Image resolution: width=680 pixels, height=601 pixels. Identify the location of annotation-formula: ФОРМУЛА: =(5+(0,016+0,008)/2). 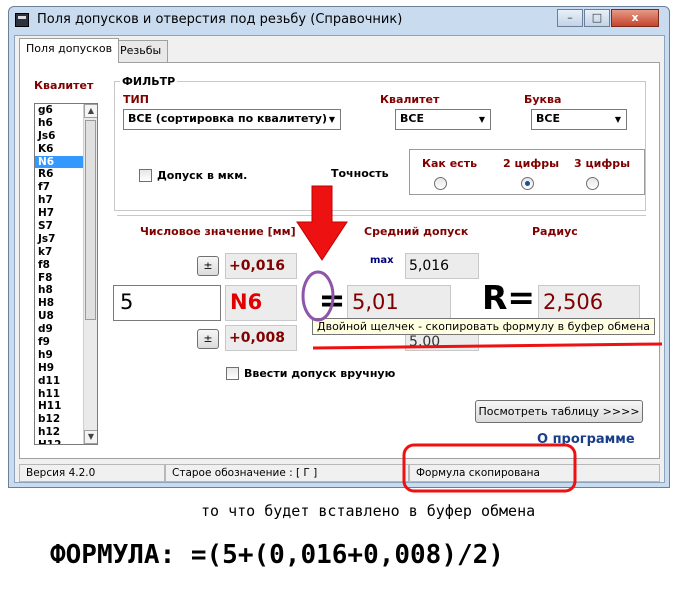
(277, 555).